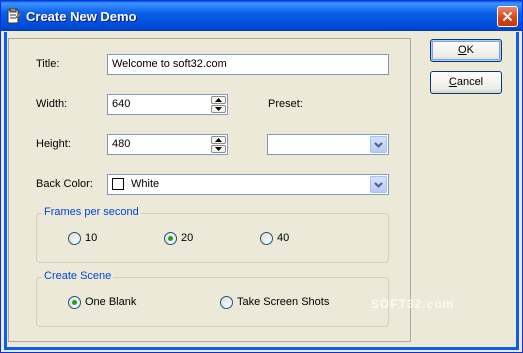 This screenshot has height=353, width=523. What do you see at coordinates (413, 304) in the screenshot?
I see `watermark: SOFT32.com` at bounding box center [413, 304].